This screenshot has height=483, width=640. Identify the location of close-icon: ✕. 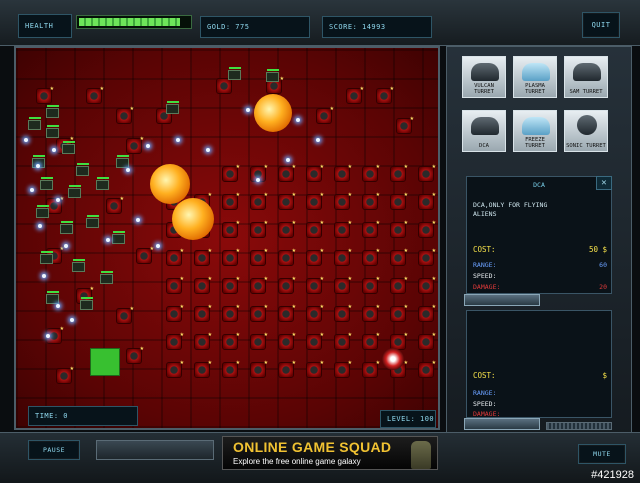
(604, 183).